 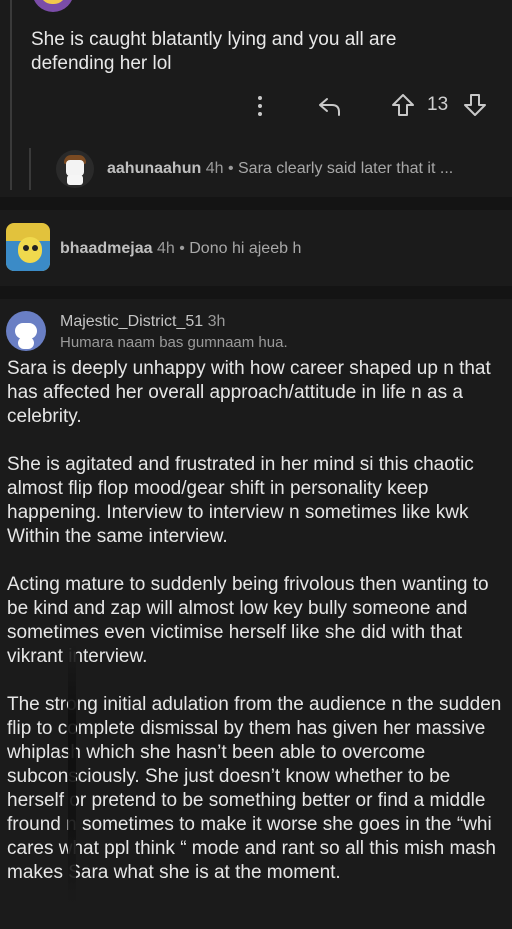 What do you see at coordinates (174, 342) in the screenshot?
I see `user-flair: Humara naam bas gumnaam hua.` at bounding box center [174, 342].